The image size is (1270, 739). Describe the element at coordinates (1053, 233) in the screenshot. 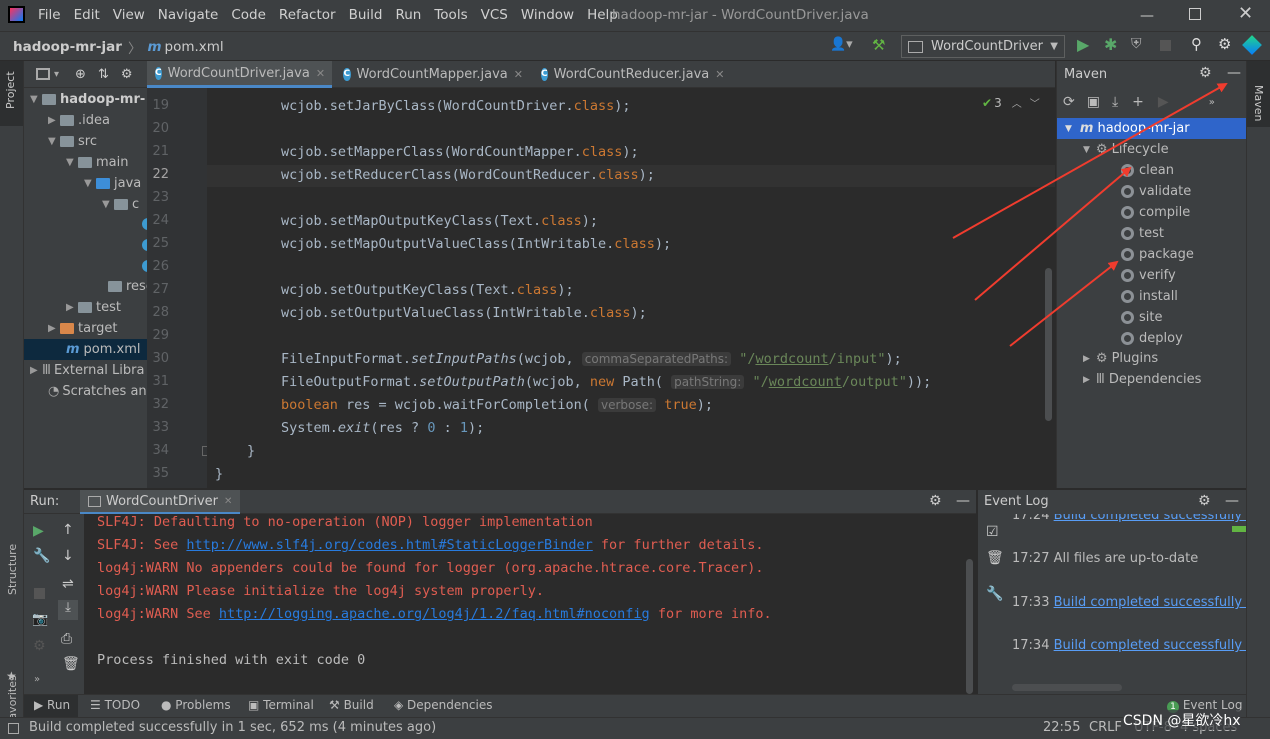

I see `arrow-to-clean` at that location.